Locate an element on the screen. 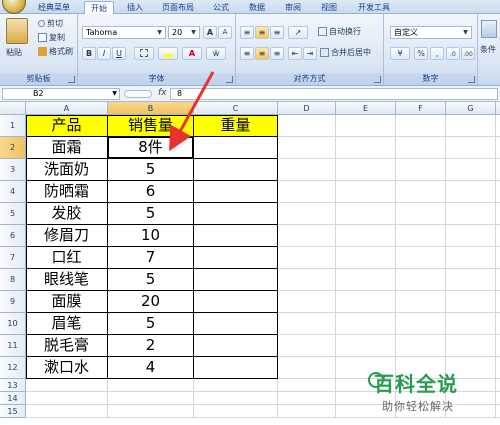 This screenshot has height=425, width=500. shrink-font-button: A is located at coordinates (225, 32).